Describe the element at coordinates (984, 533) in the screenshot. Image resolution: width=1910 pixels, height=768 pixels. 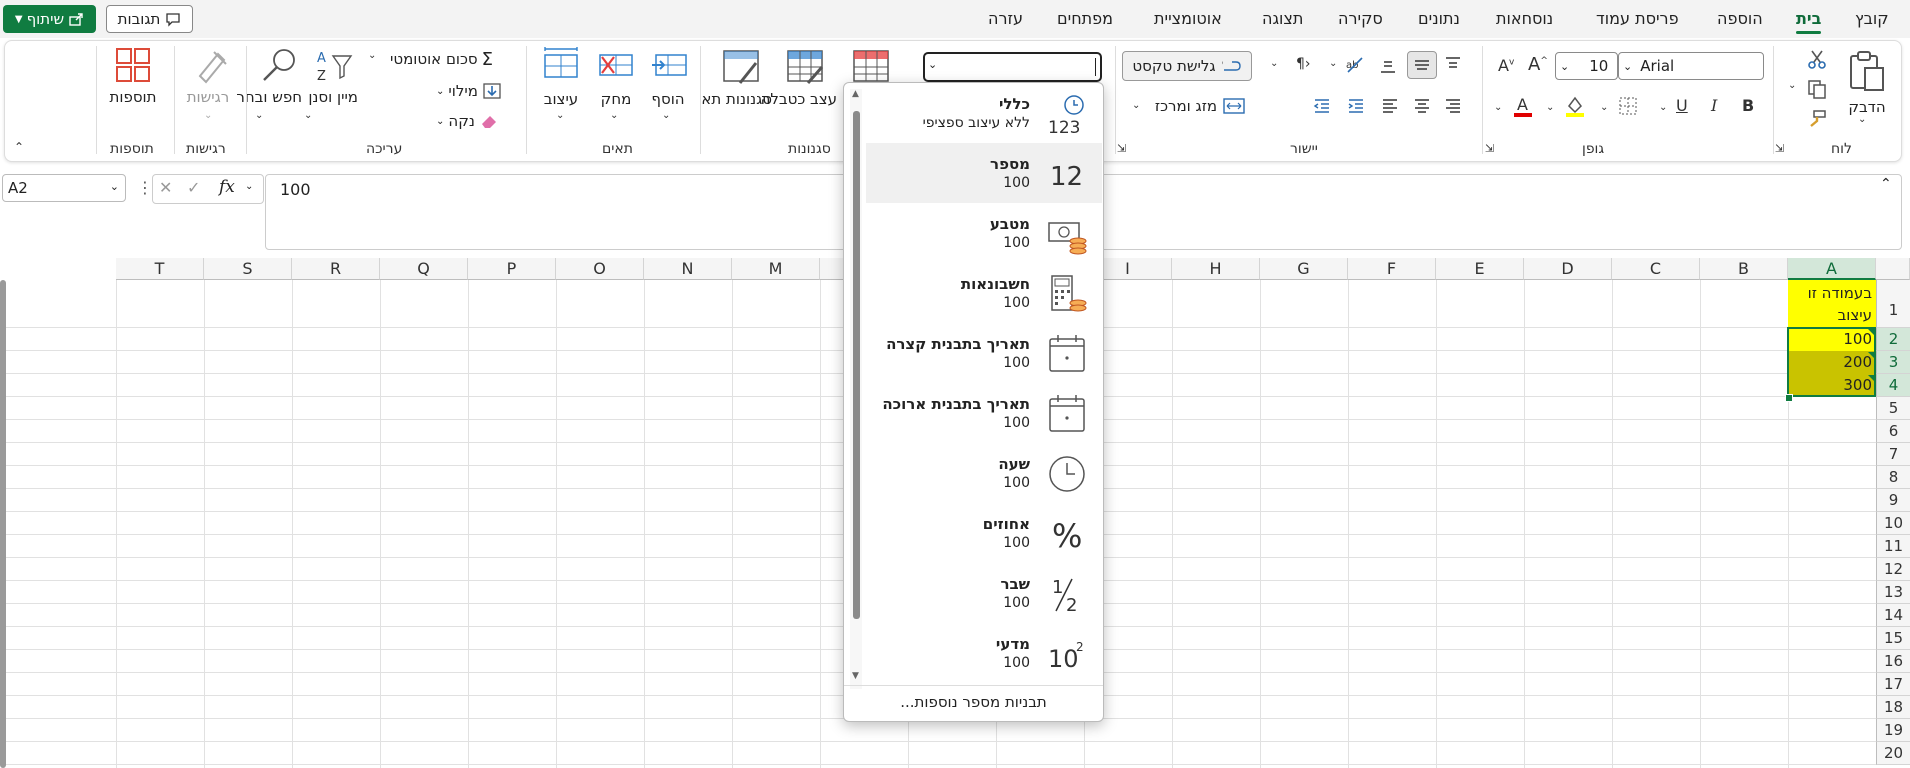
I see `format-option-percentage: אחוזים 100 %` at that location.